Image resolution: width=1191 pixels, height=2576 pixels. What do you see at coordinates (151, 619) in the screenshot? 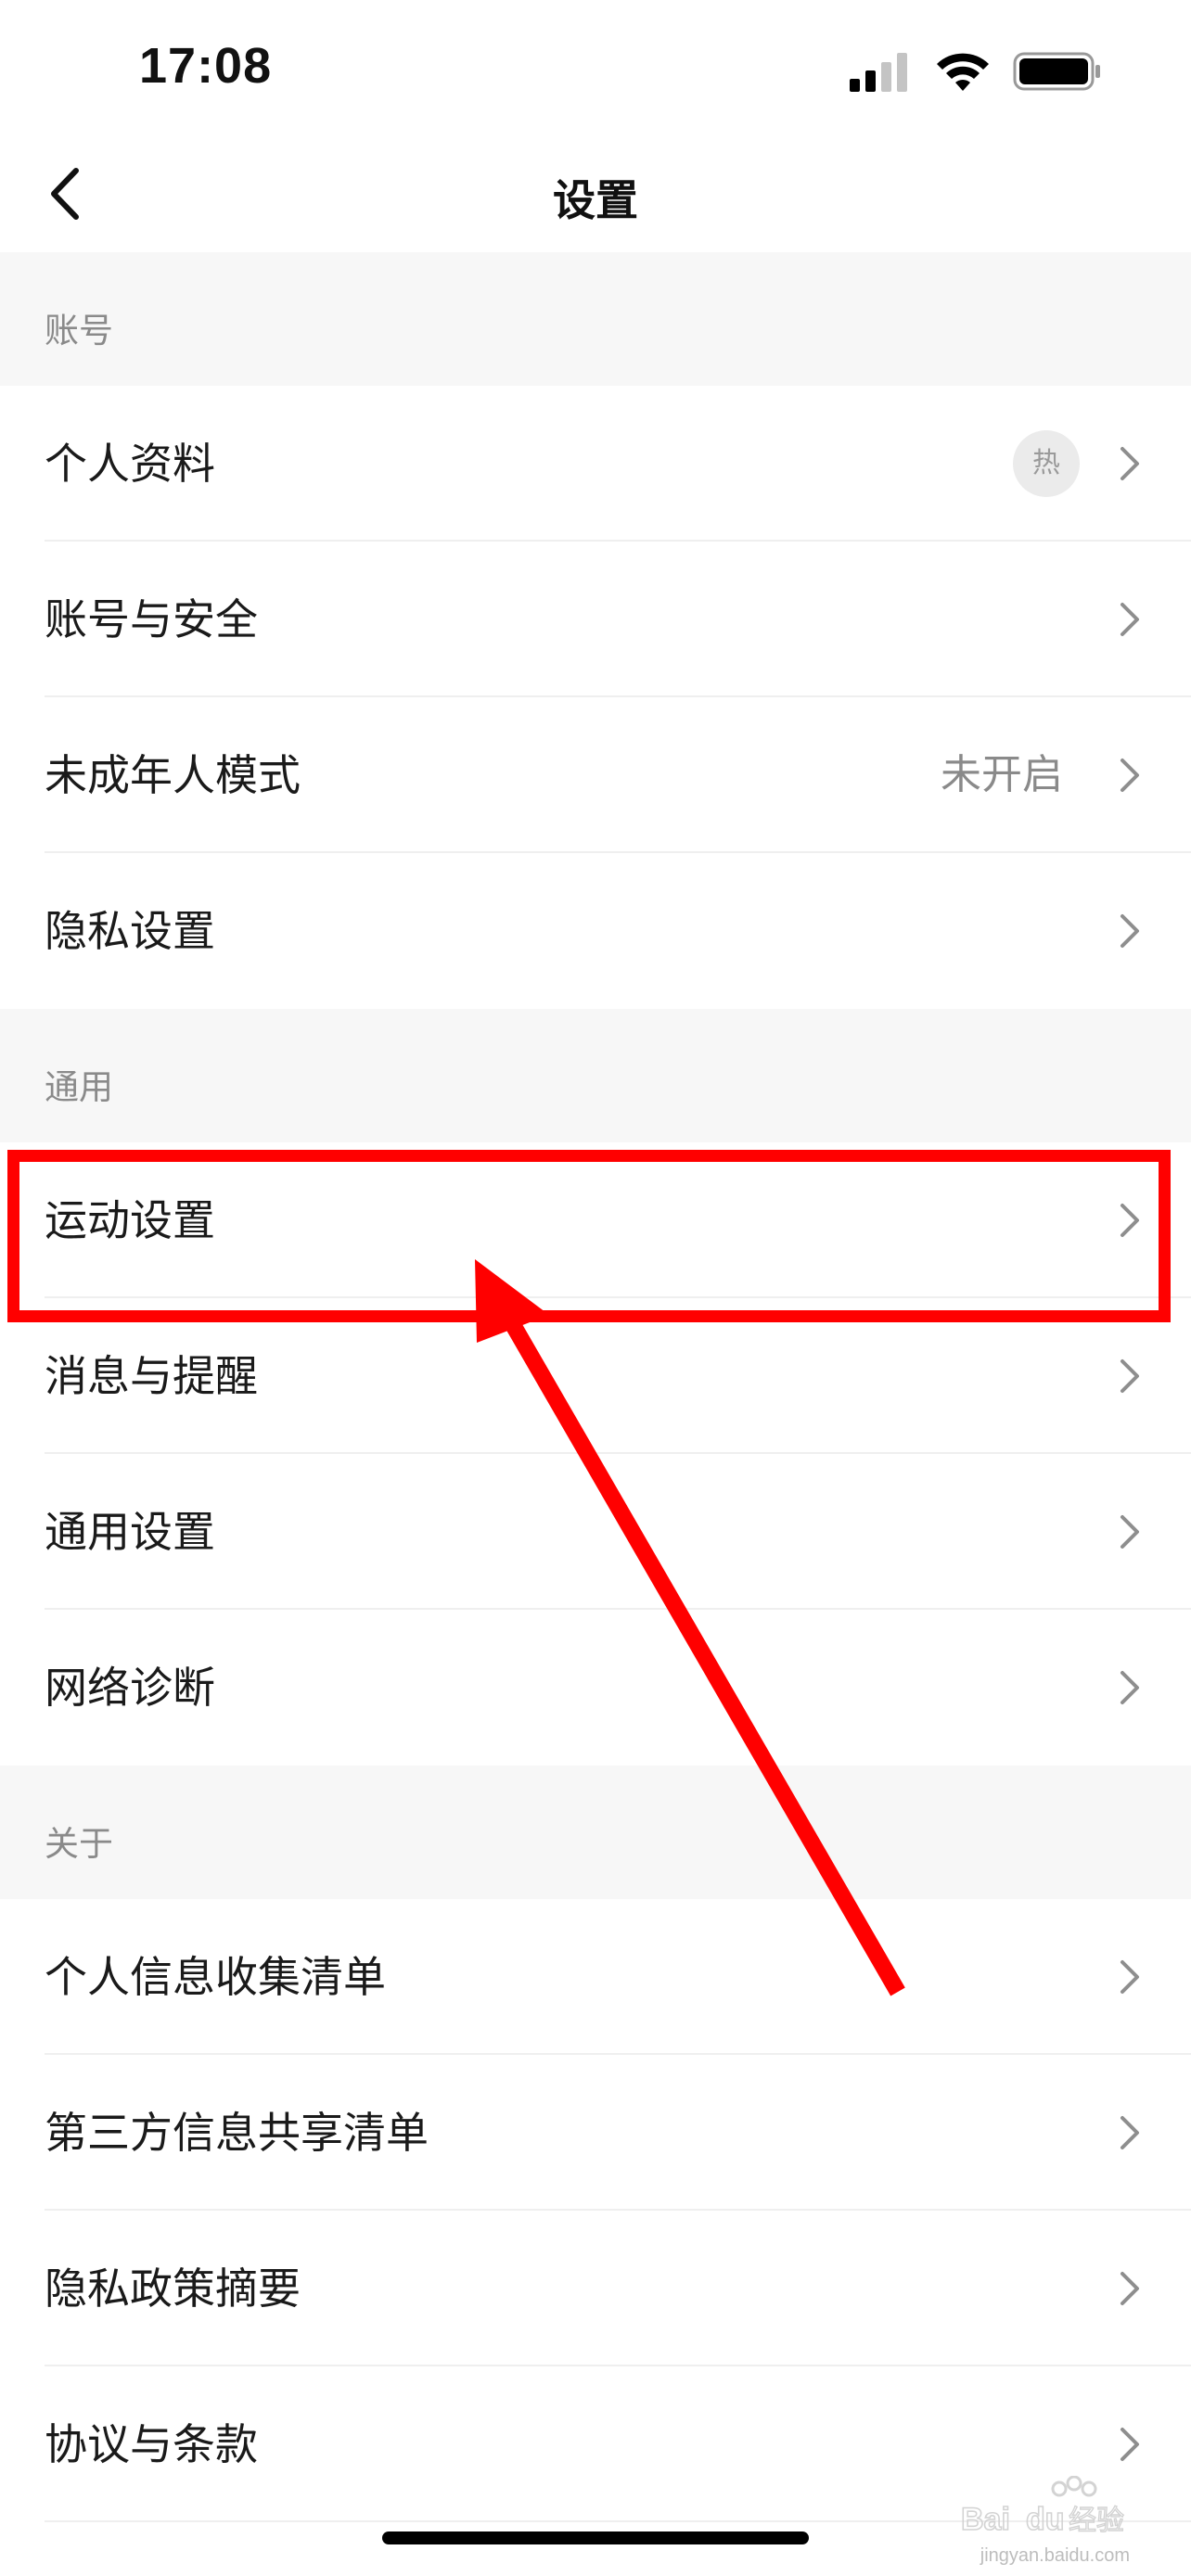
I see `row-label: 账号与安全` at bounding box center [151, 619].